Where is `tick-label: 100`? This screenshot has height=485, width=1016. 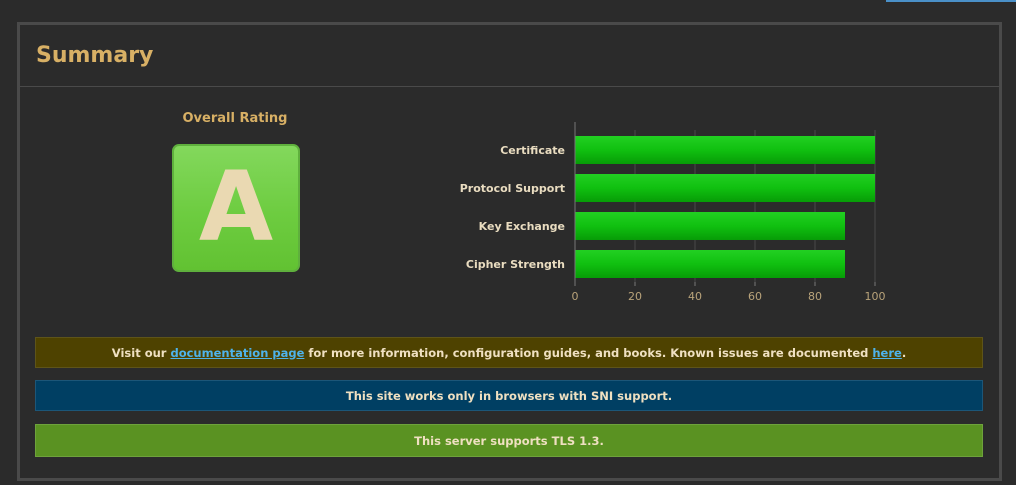 tick-label: 100 is located at coordinates (875, 296).